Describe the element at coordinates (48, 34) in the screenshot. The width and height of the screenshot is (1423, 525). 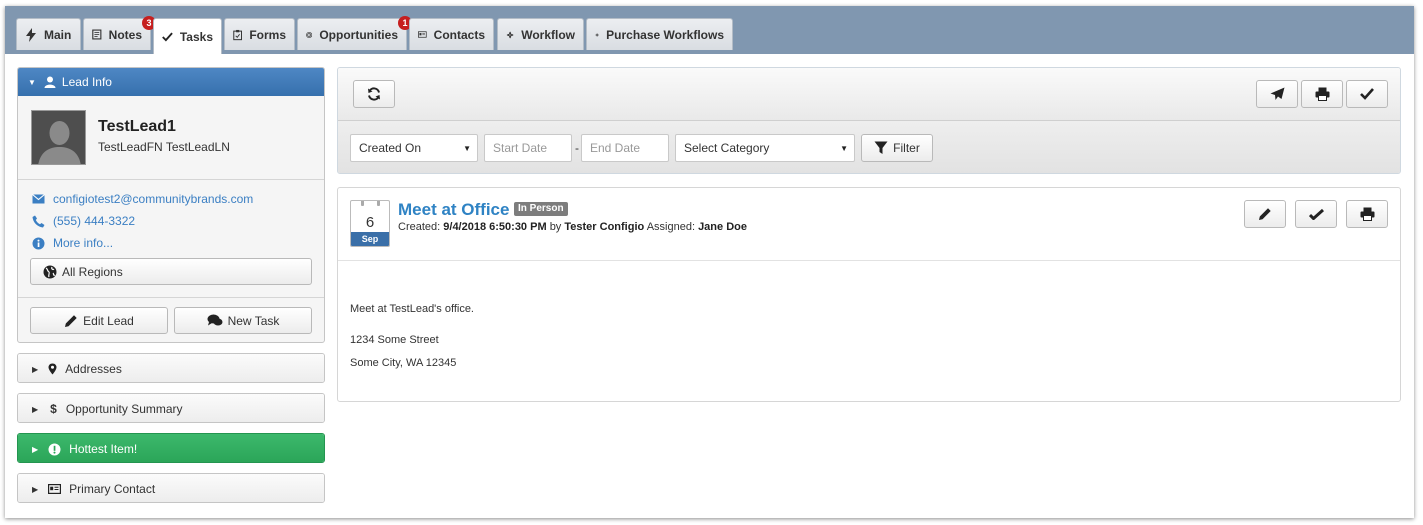
I see `tab-main: Main` at that location.